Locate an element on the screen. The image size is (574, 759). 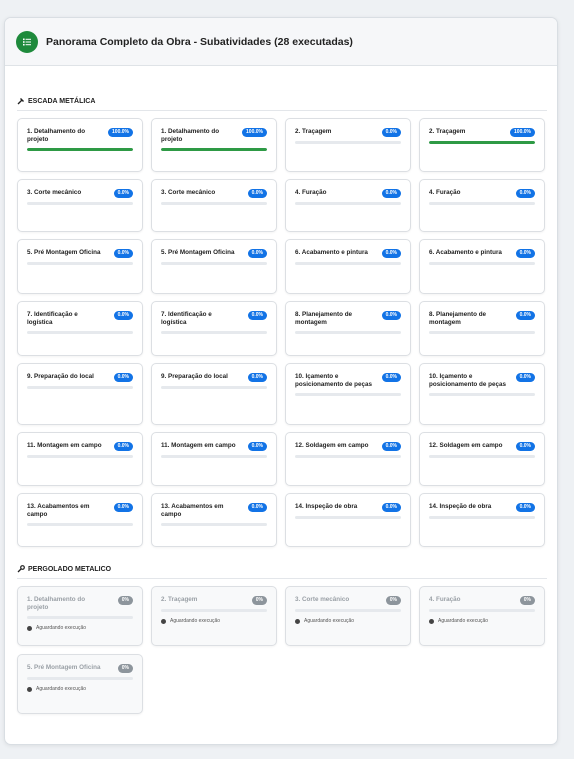
activity-name: 2. Traçagem is located at coordinates (179, 599).